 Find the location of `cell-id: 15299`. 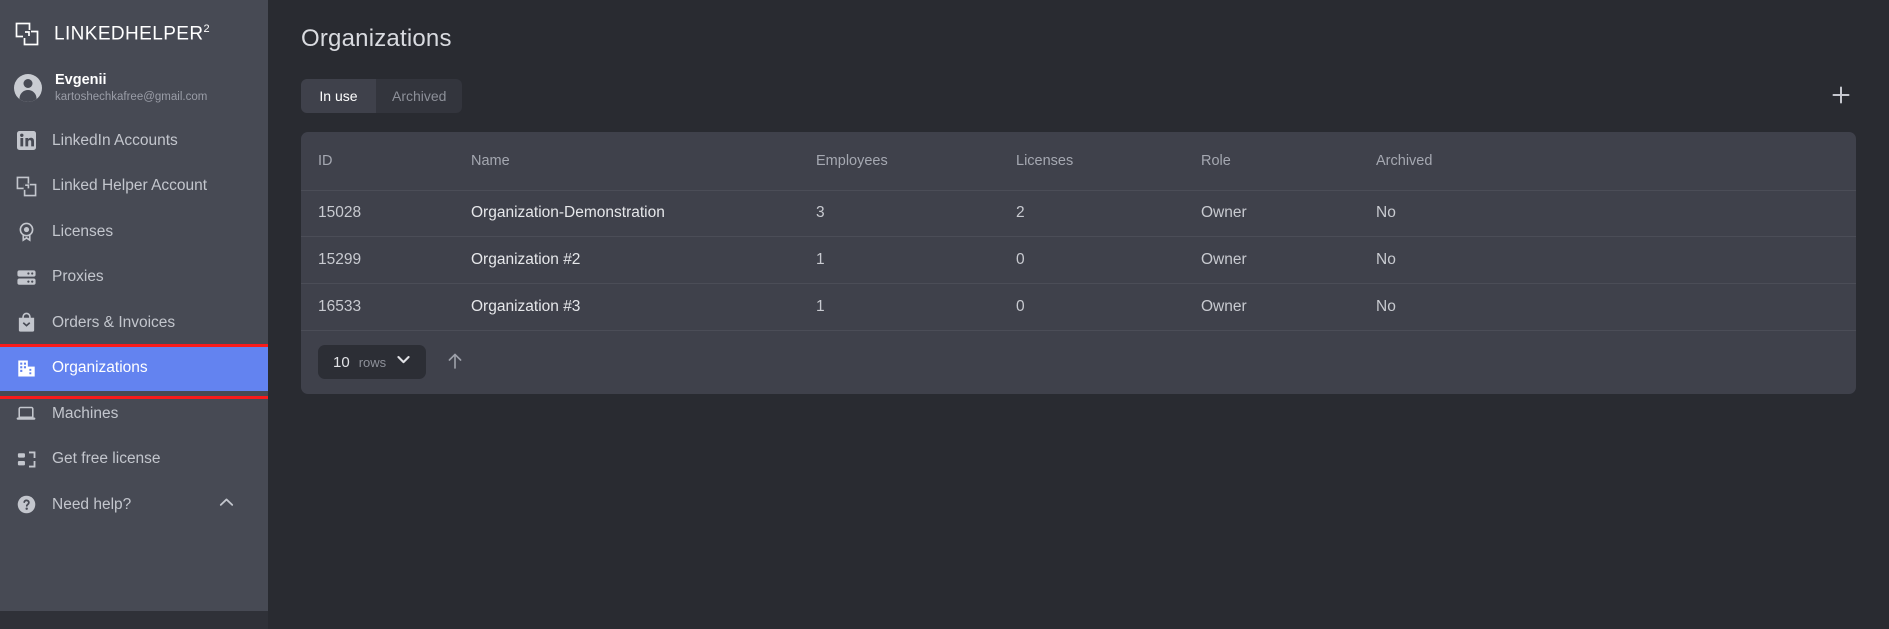

cell-id: 15299 is located at coordinates (340, 259).